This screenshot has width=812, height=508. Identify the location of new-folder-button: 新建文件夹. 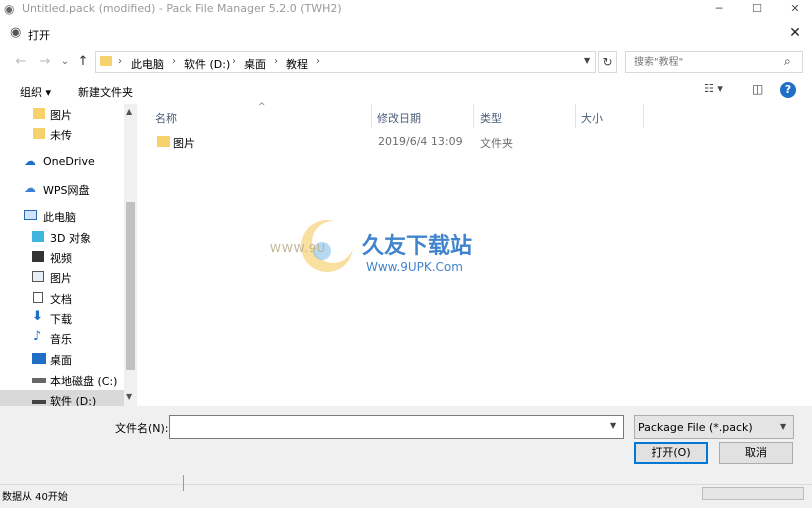
(105, 92).